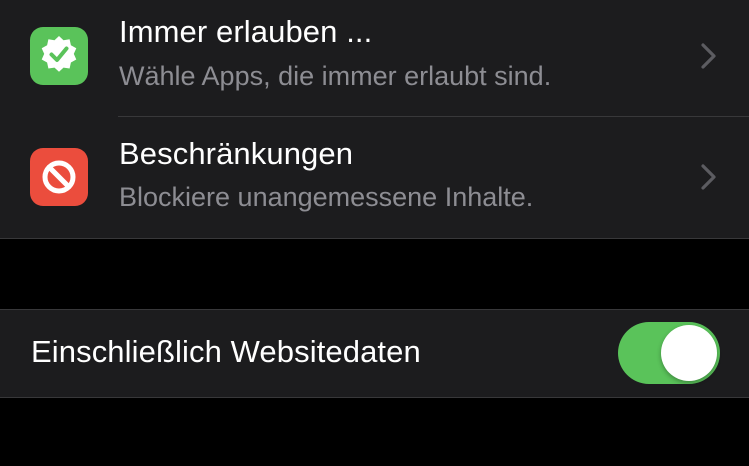  I want to click on no-entry-icon, so click(59, 177).